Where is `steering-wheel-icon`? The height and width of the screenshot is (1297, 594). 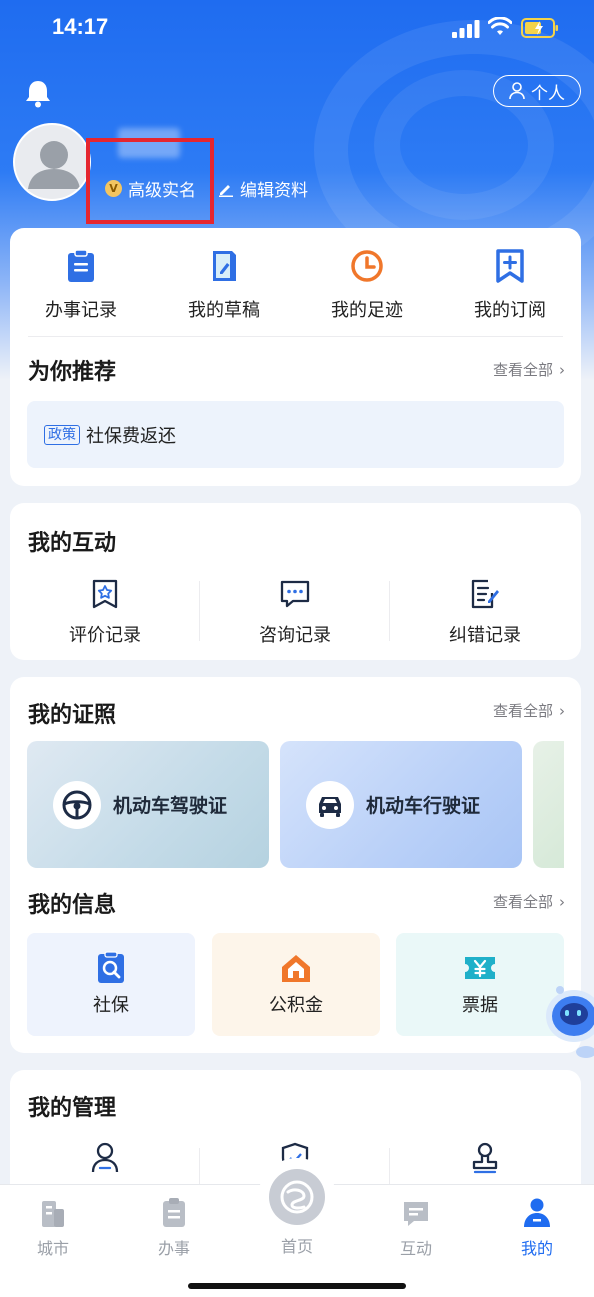
steering-wheel-icon is located at coordinates (77, 804).